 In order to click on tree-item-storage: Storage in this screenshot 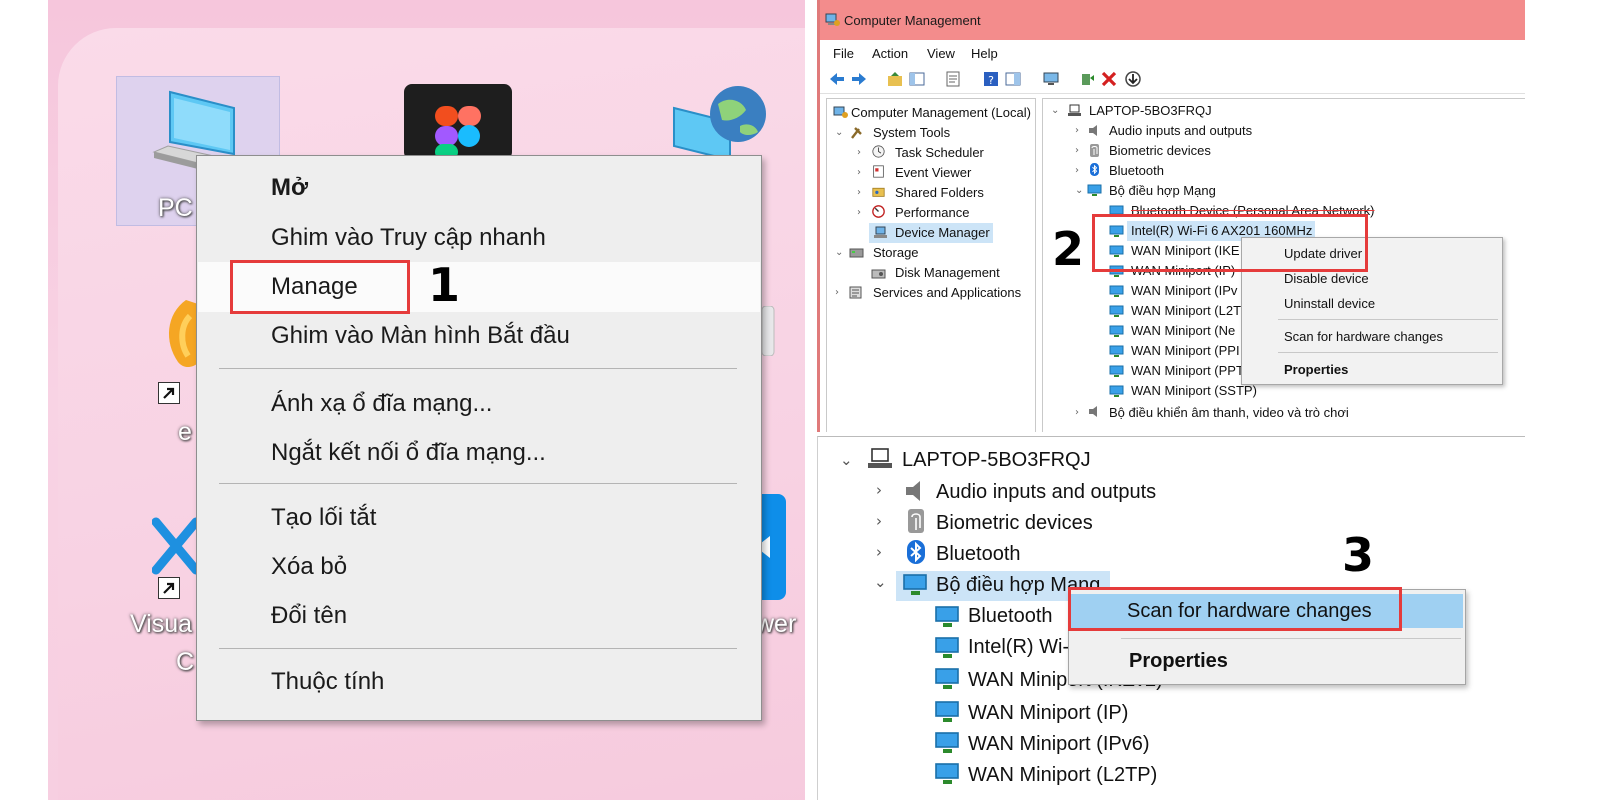, I will do `click(896, 252)`.